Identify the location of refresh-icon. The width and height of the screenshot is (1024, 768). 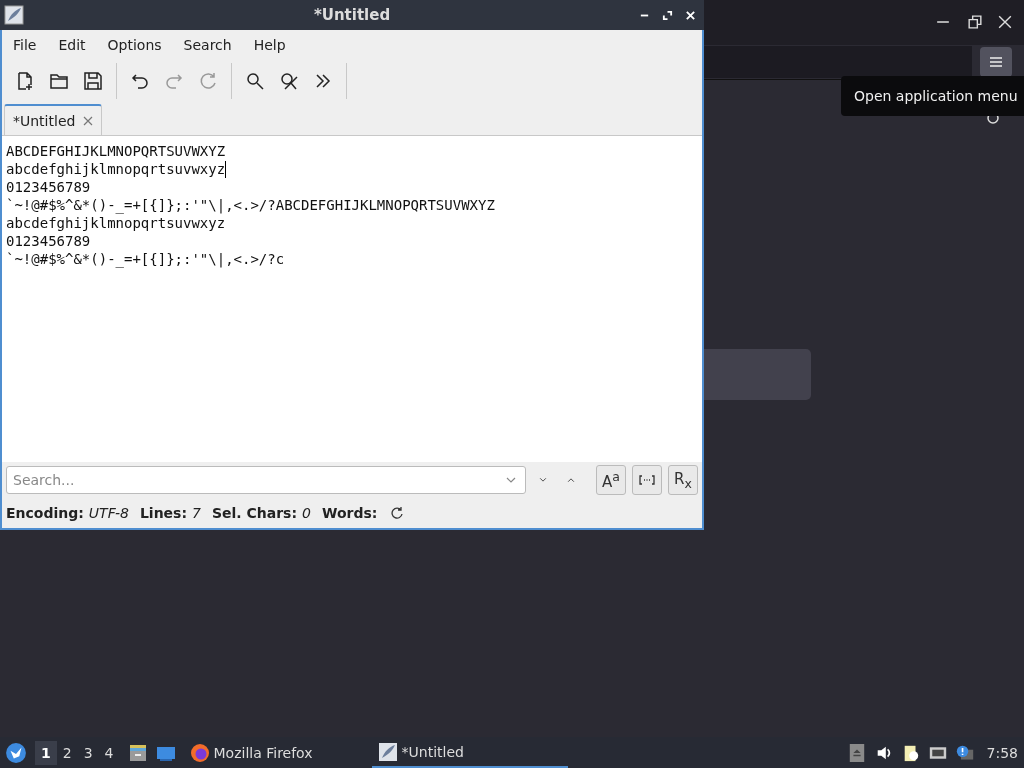
(397, 513).